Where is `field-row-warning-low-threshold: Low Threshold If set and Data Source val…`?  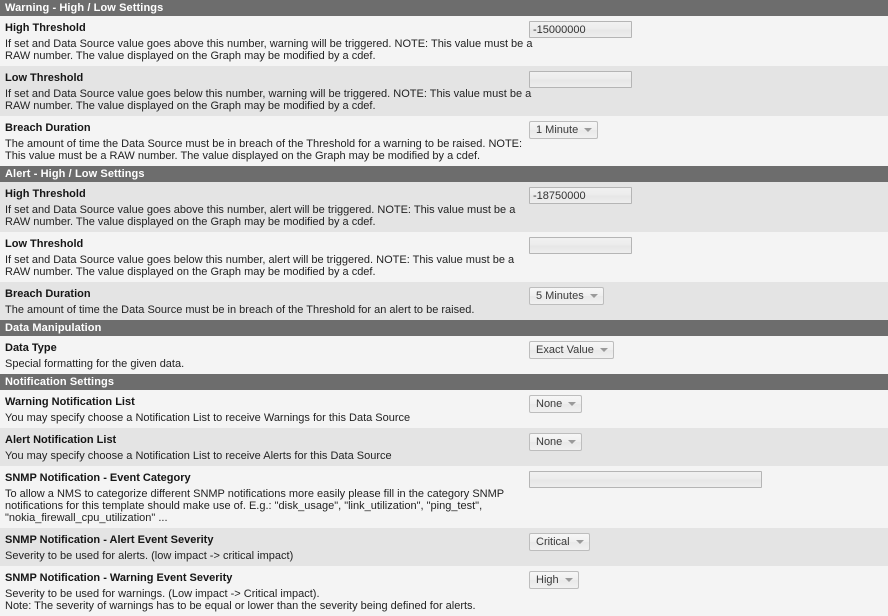 field-row-warning-low-threshold: Low Threshold If set and Data Source val… is located at coordinates (444, 91).